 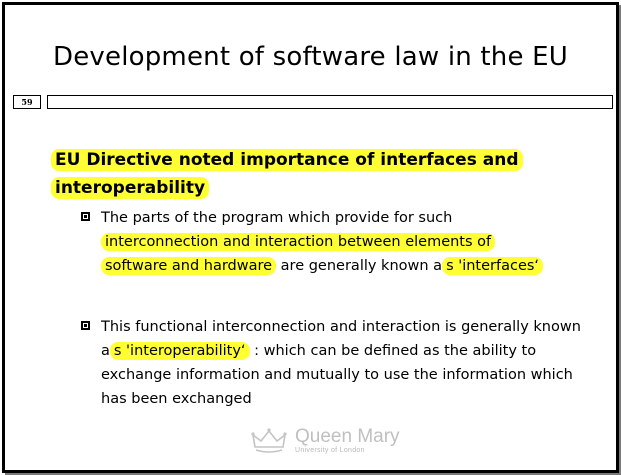 I want to click on slide-title: Development of software law in the EU, so click(x=310, y=57).